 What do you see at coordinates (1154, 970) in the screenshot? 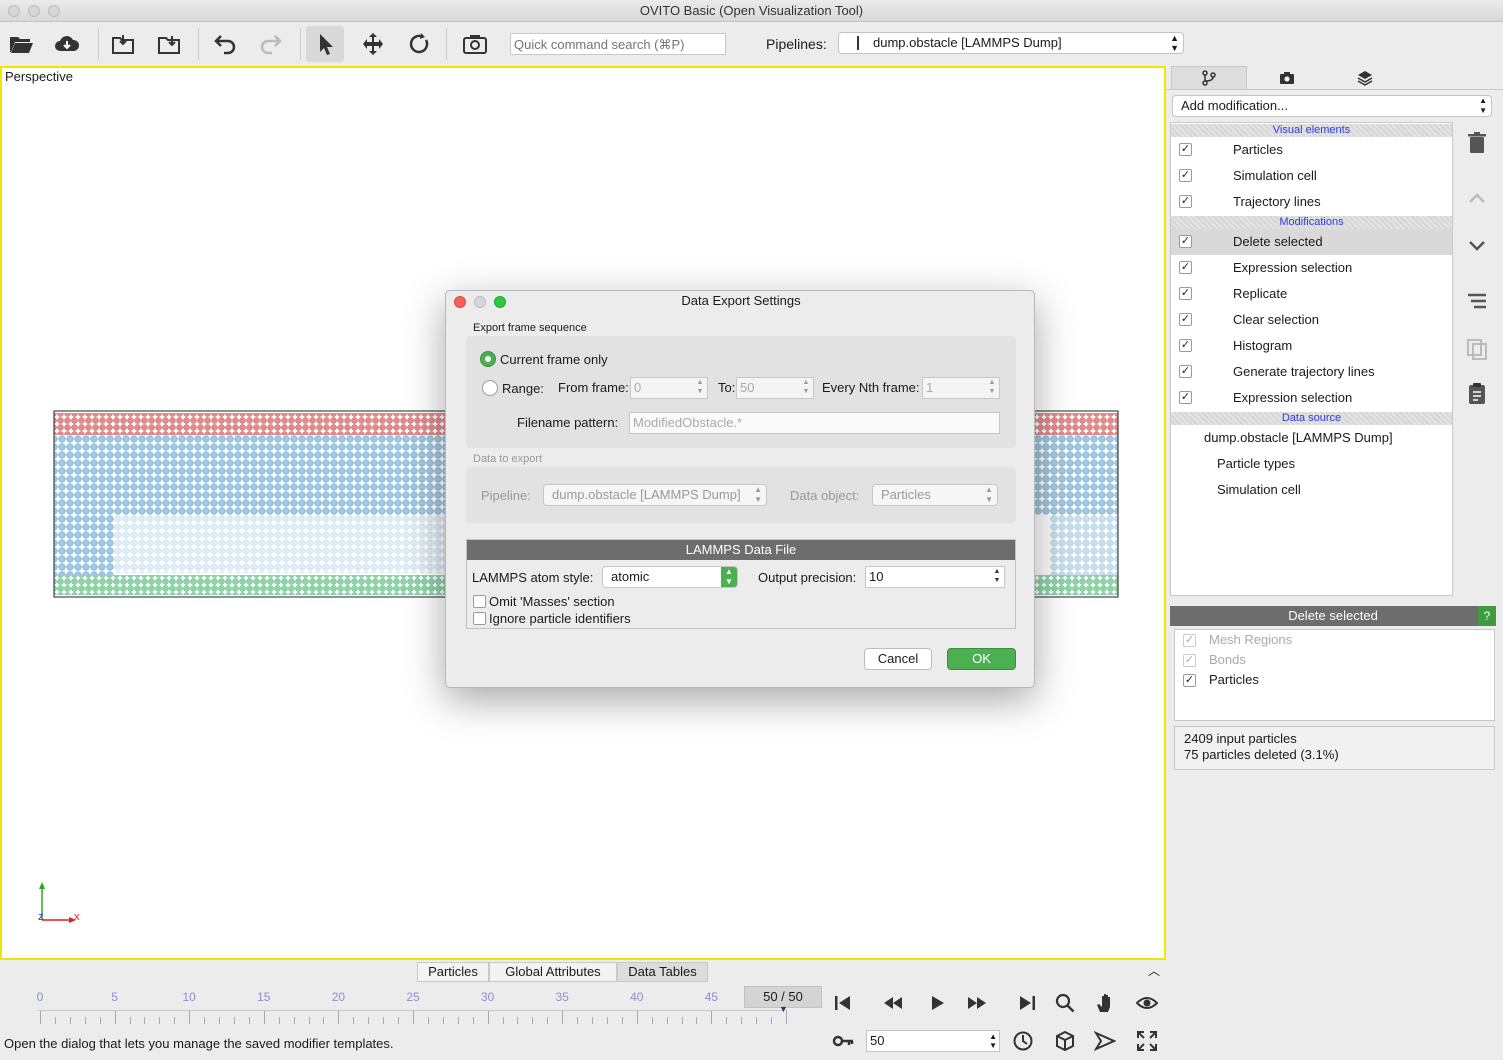
I see `expand-inspector-icon: ︿` at bounding box center [1154, 970].